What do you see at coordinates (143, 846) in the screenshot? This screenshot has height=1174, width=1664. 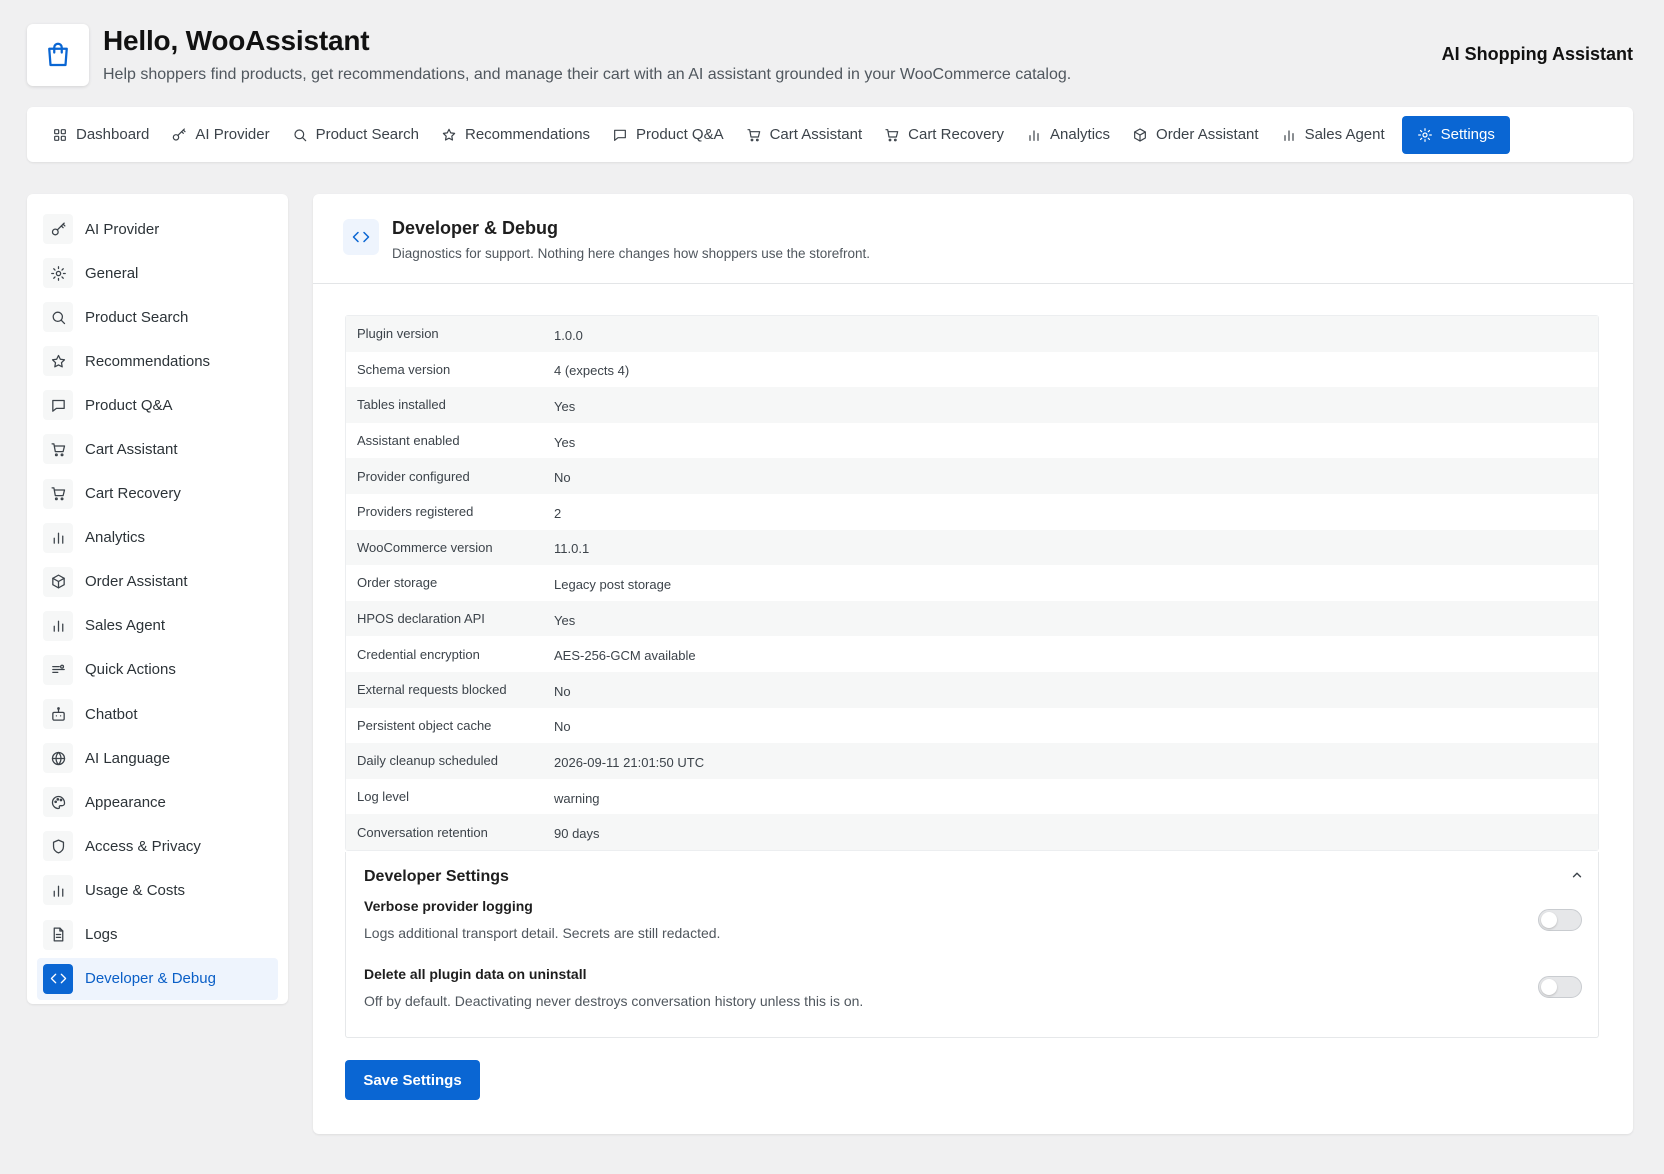 I see `sidebar-item-label: Access & Privacy` at bounding box center [143, 846].